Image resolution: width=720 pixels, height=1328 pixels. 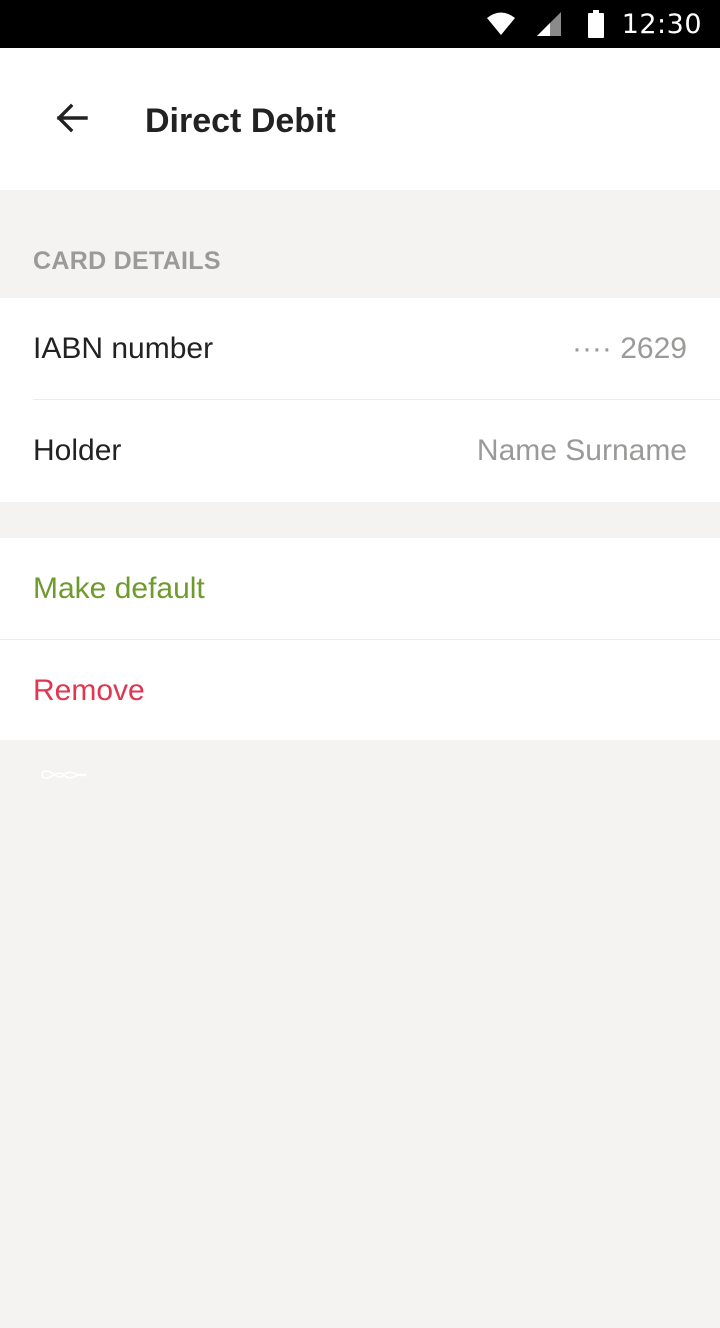 What do you see at coordinates (89, 690) in the screenshot?
I see `remove-label: Remove` at bounding box center [89, 690].